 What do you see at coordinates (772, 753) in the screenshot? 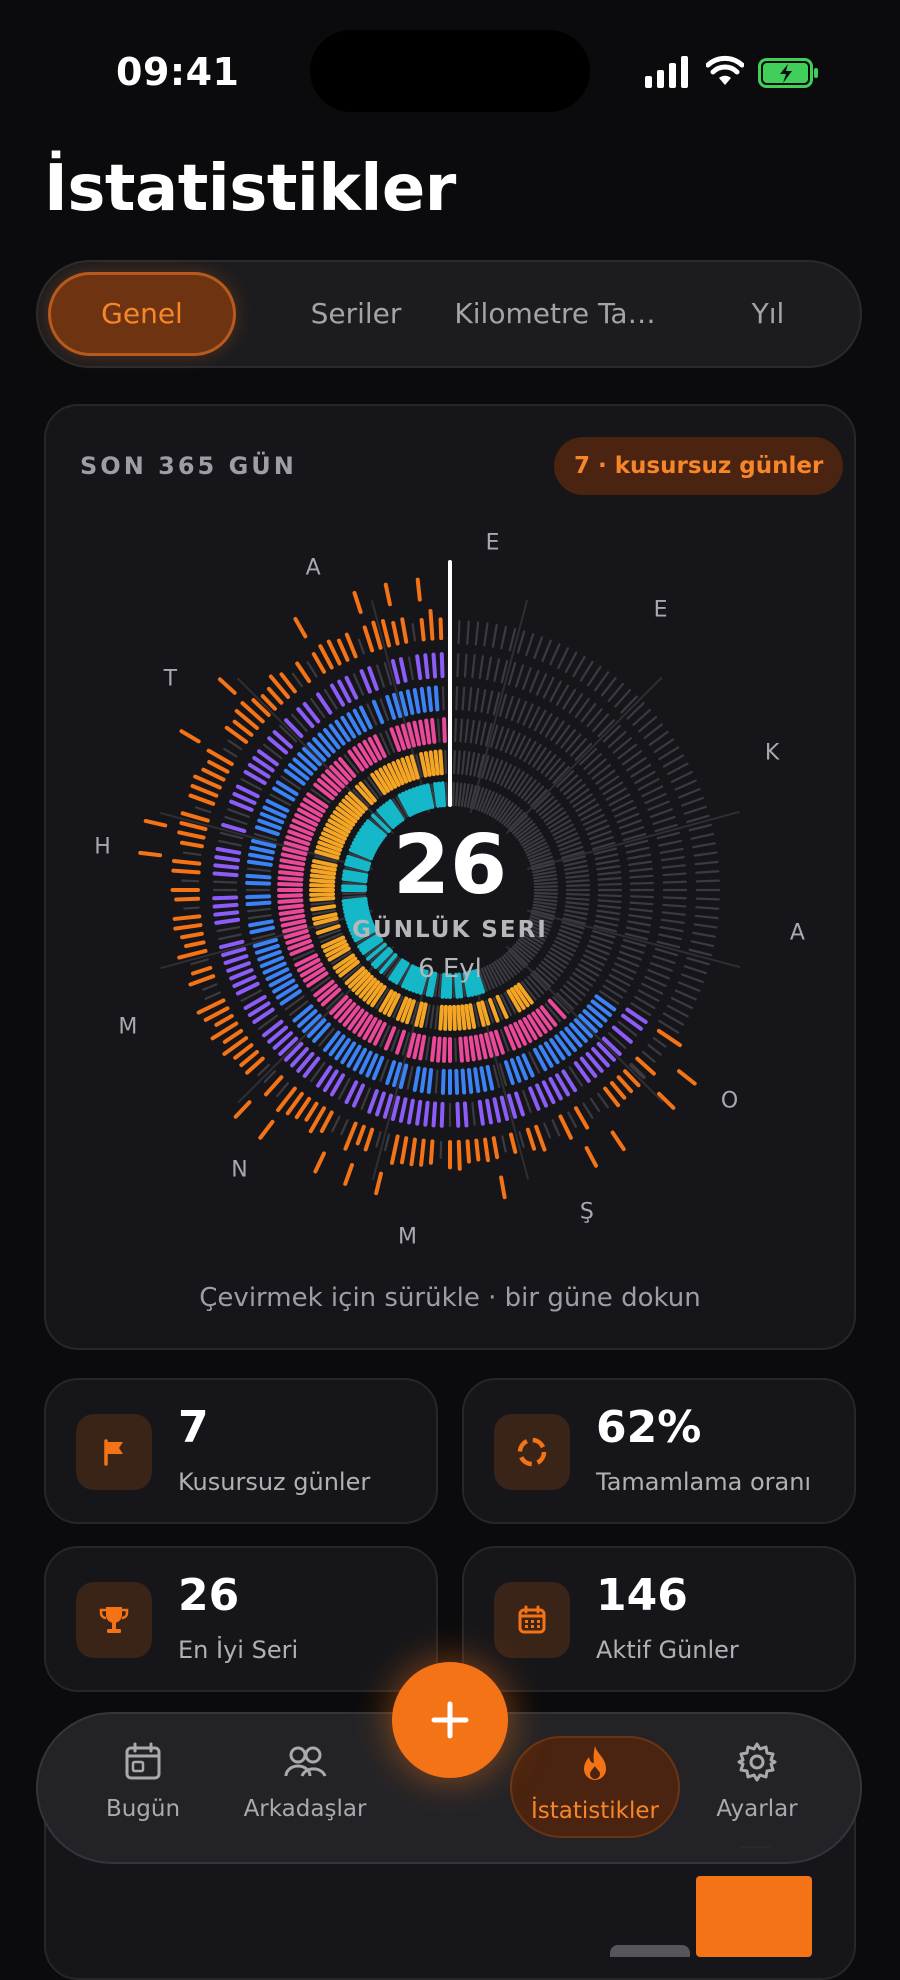
I see `month-label: K` at bounding box center [772, 753].